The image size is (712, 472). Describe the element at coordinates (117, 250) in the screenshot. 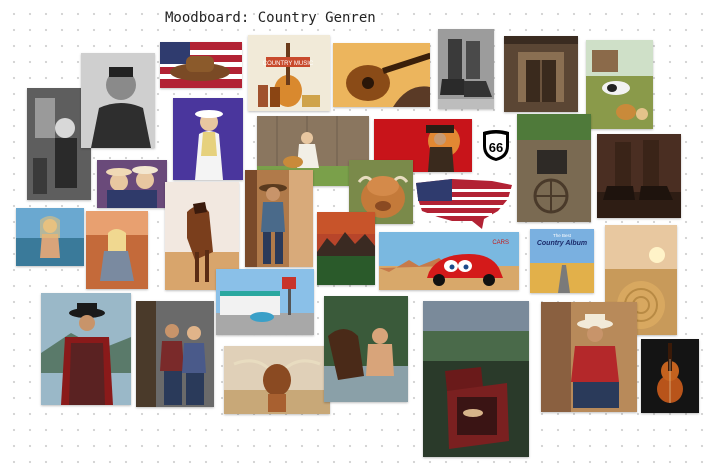

I see `photo-cowgirl-red-rocks` at that location.